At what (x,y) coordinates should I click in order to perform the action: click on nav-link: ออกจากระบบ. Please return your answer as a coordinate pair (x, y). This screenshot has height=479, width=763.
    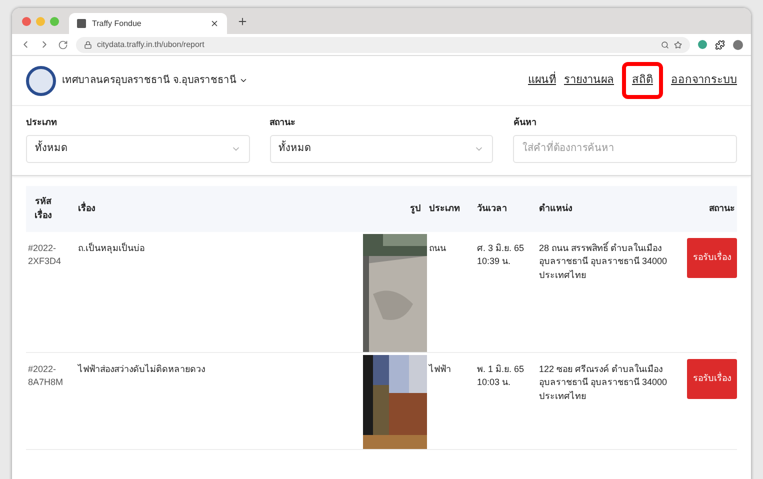
    Looking at the image, I should click on (704, 80).